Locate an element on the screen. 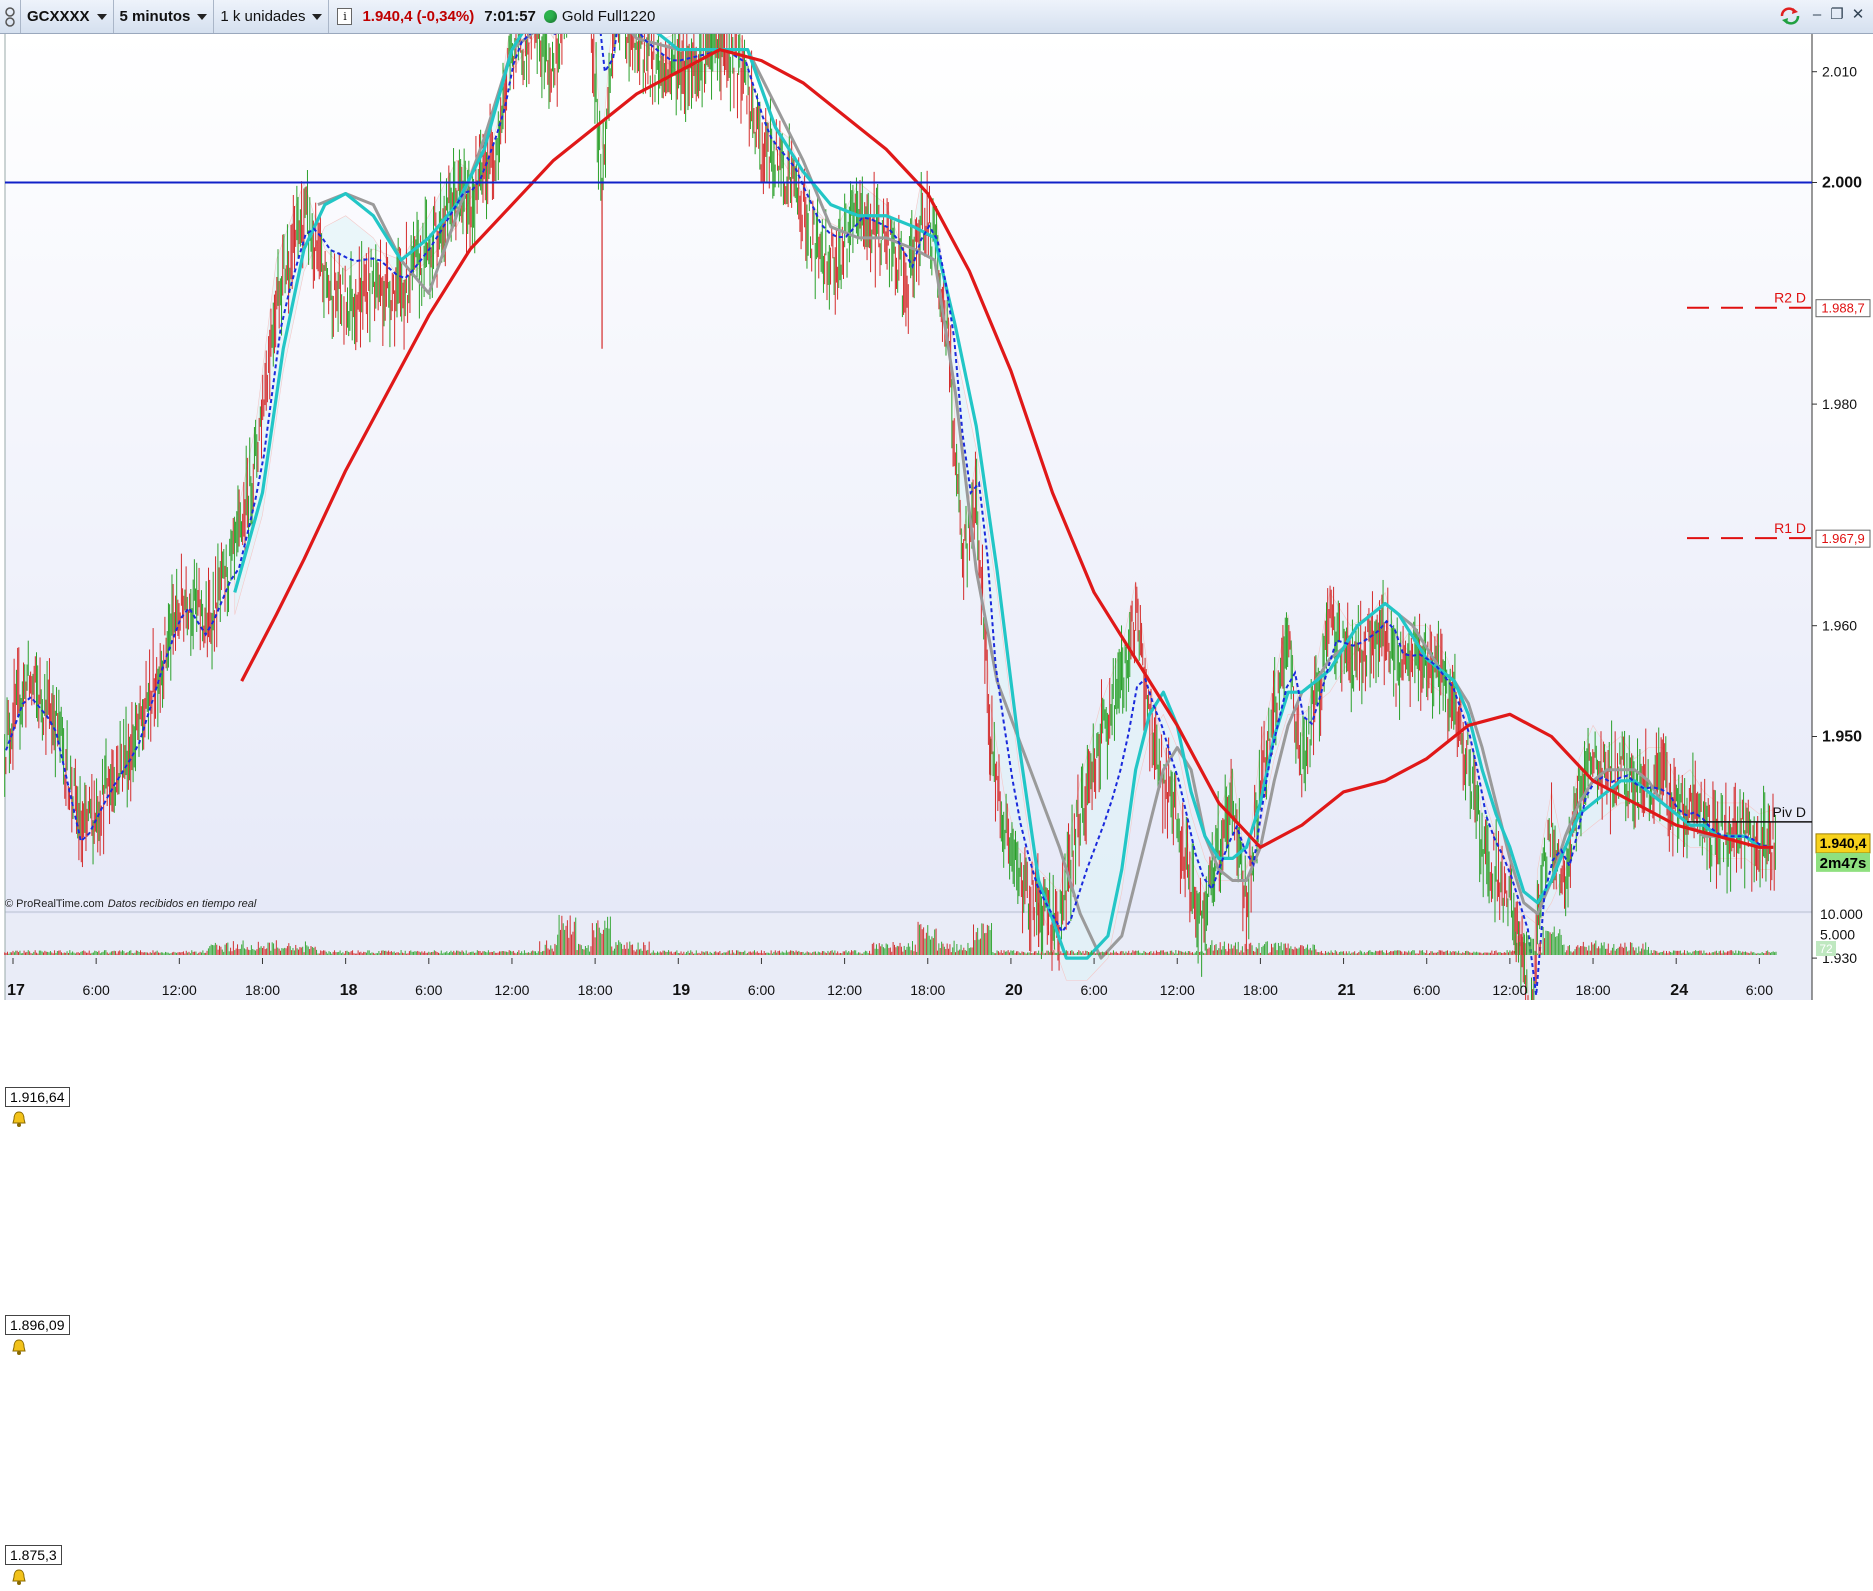 The width and height of the screenshot is (1873, 1591). settings-button is located at coordinates (10, 16).